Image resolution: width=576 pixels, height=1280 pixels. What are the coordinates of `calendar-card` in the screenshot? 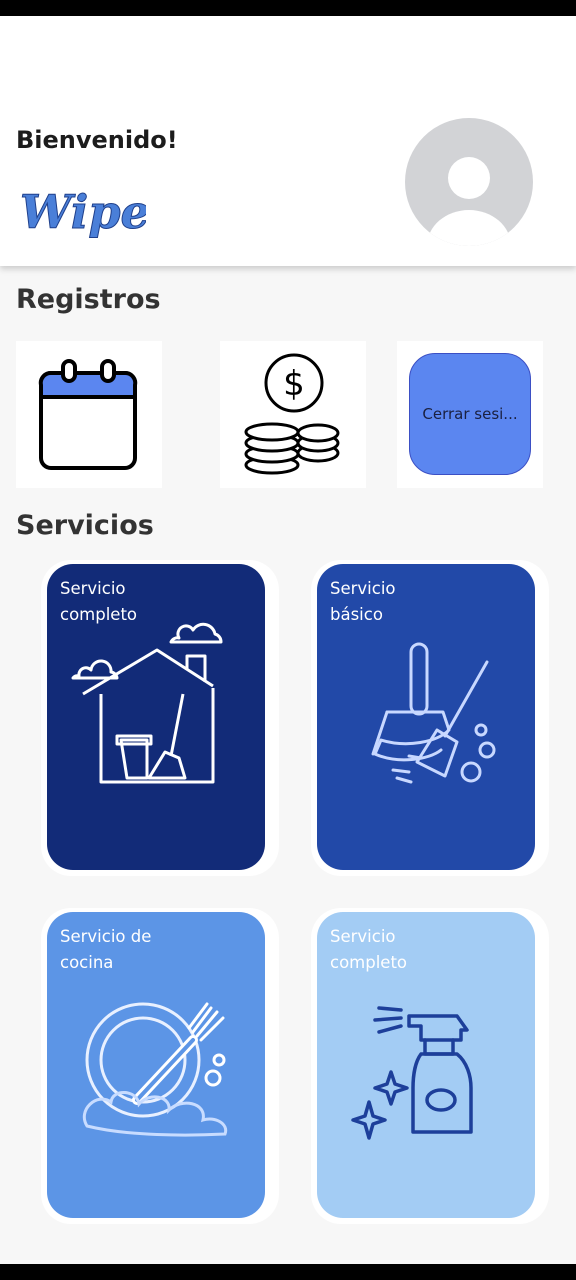 It's located at (89, 414).